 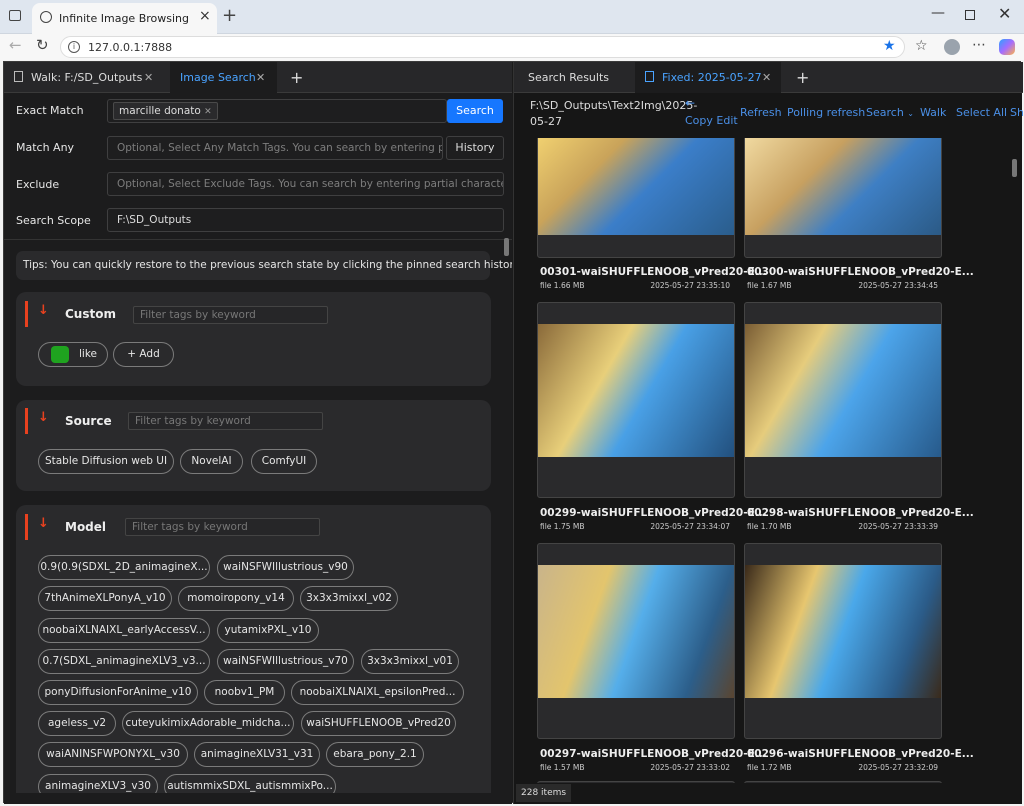 What do you see at coordinates (1016, 112) in the screenshot?
I see `share-button: Sha` at bounding box center [1016, 112].